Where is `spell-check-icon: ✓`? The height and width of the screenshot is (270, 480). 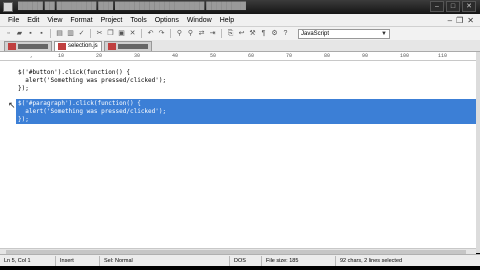 spell-check-icon: ✓ is located at coordinates (81, 33).